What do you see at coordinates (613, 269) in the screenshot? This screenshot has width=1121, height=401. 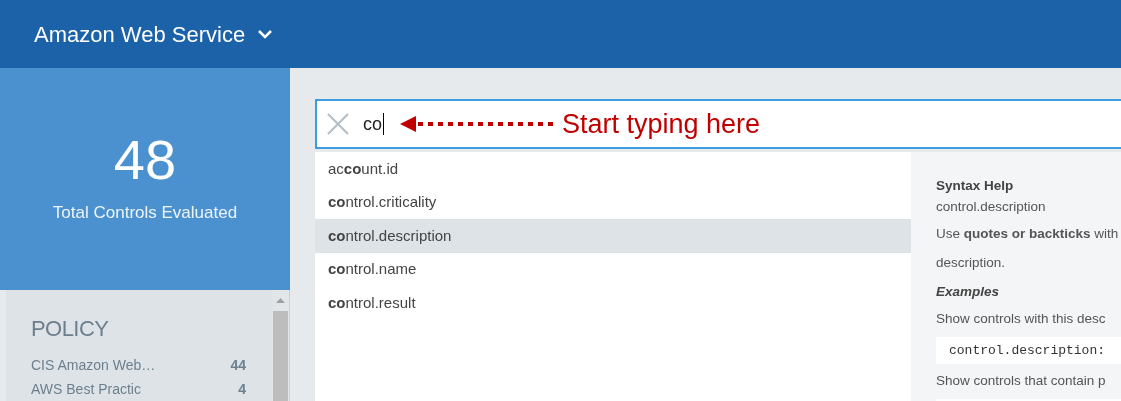 I see `suggestion-item: control.name` at bounding box center [613, 269].